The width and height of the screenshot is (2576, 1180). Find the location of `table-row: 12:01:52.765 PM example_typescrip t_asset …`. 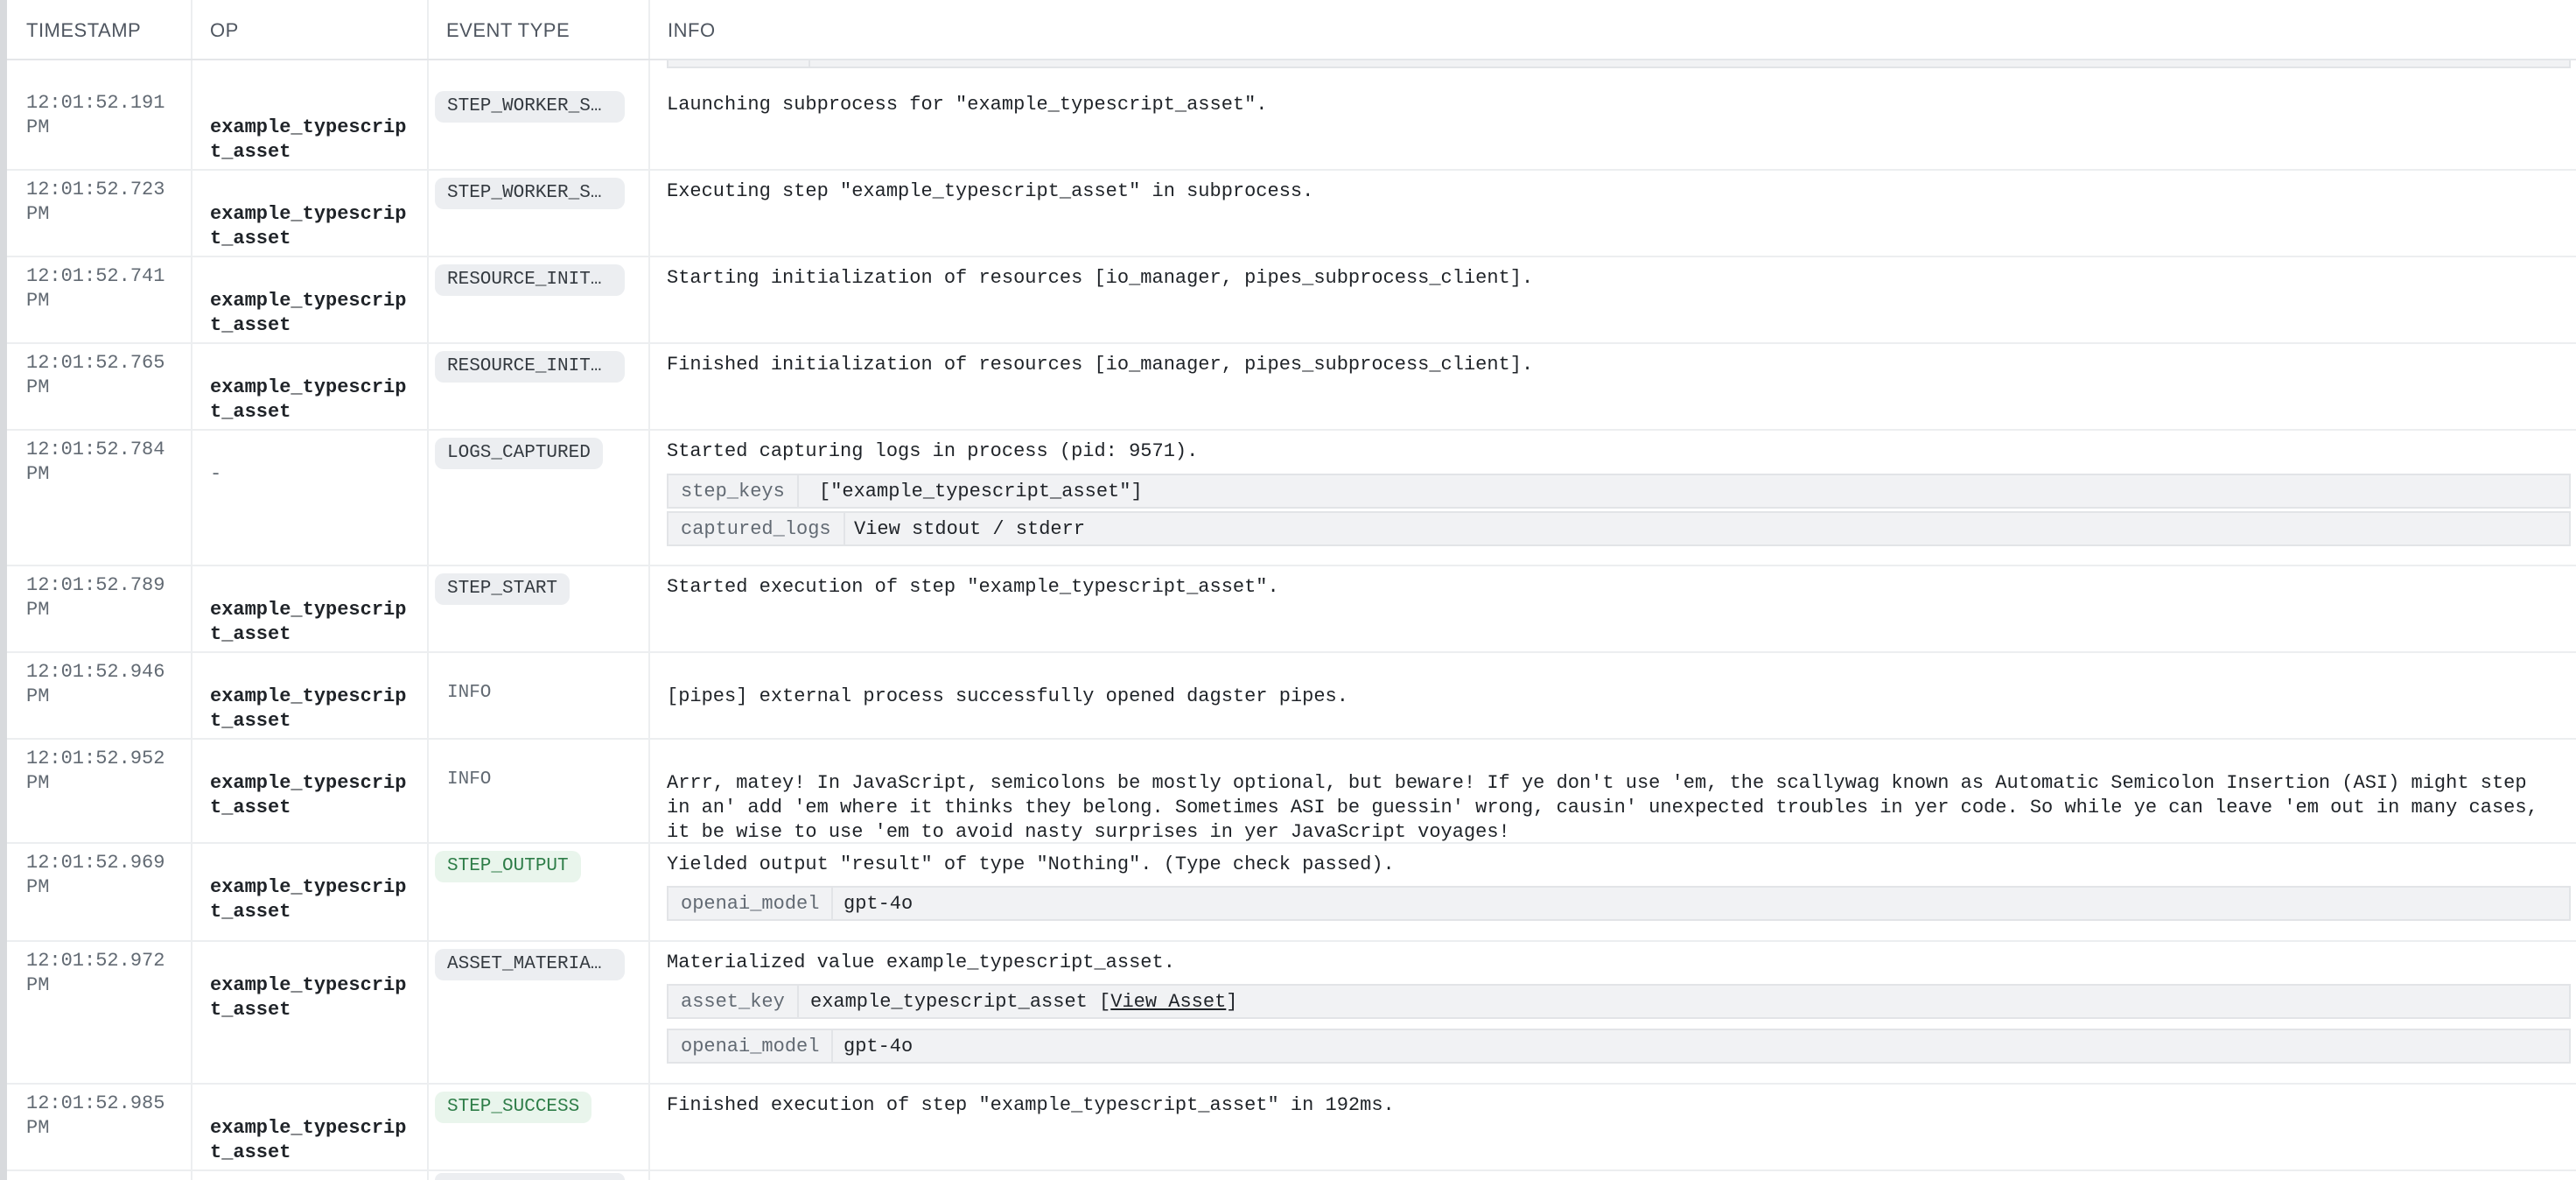

table-row: 12:01:52.765 PM example_typescrip t_asset … is located at coordinates (1291, 387).